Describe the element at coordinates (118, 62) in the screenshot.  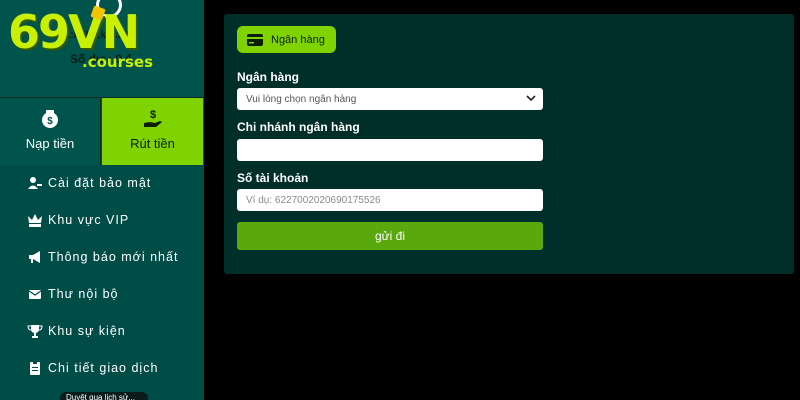
I see `logo-sub-text: .courses` at that location.